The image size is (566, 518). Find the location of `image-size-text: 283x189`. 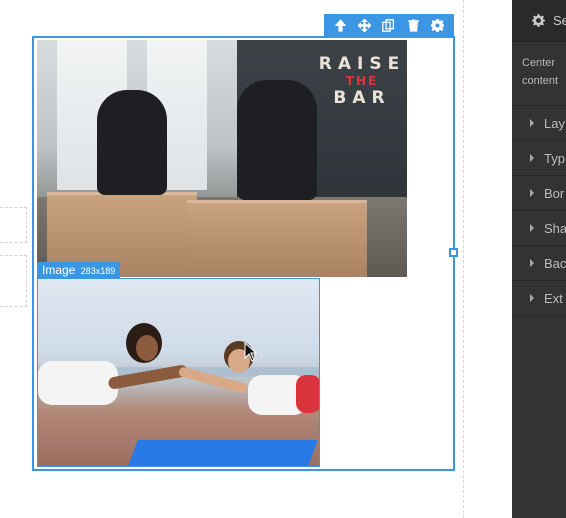

image-size-text: 283x189 is located at coordinates (98, 271).